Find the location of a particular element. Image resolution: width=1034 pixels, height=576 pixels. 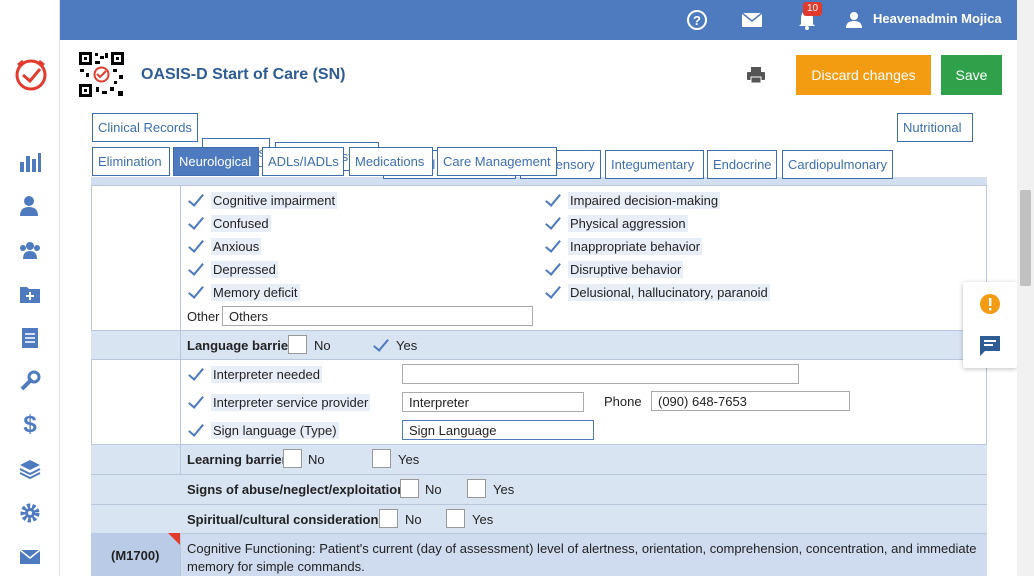

abuse-no-label: No is located at coordinates (433, 489).